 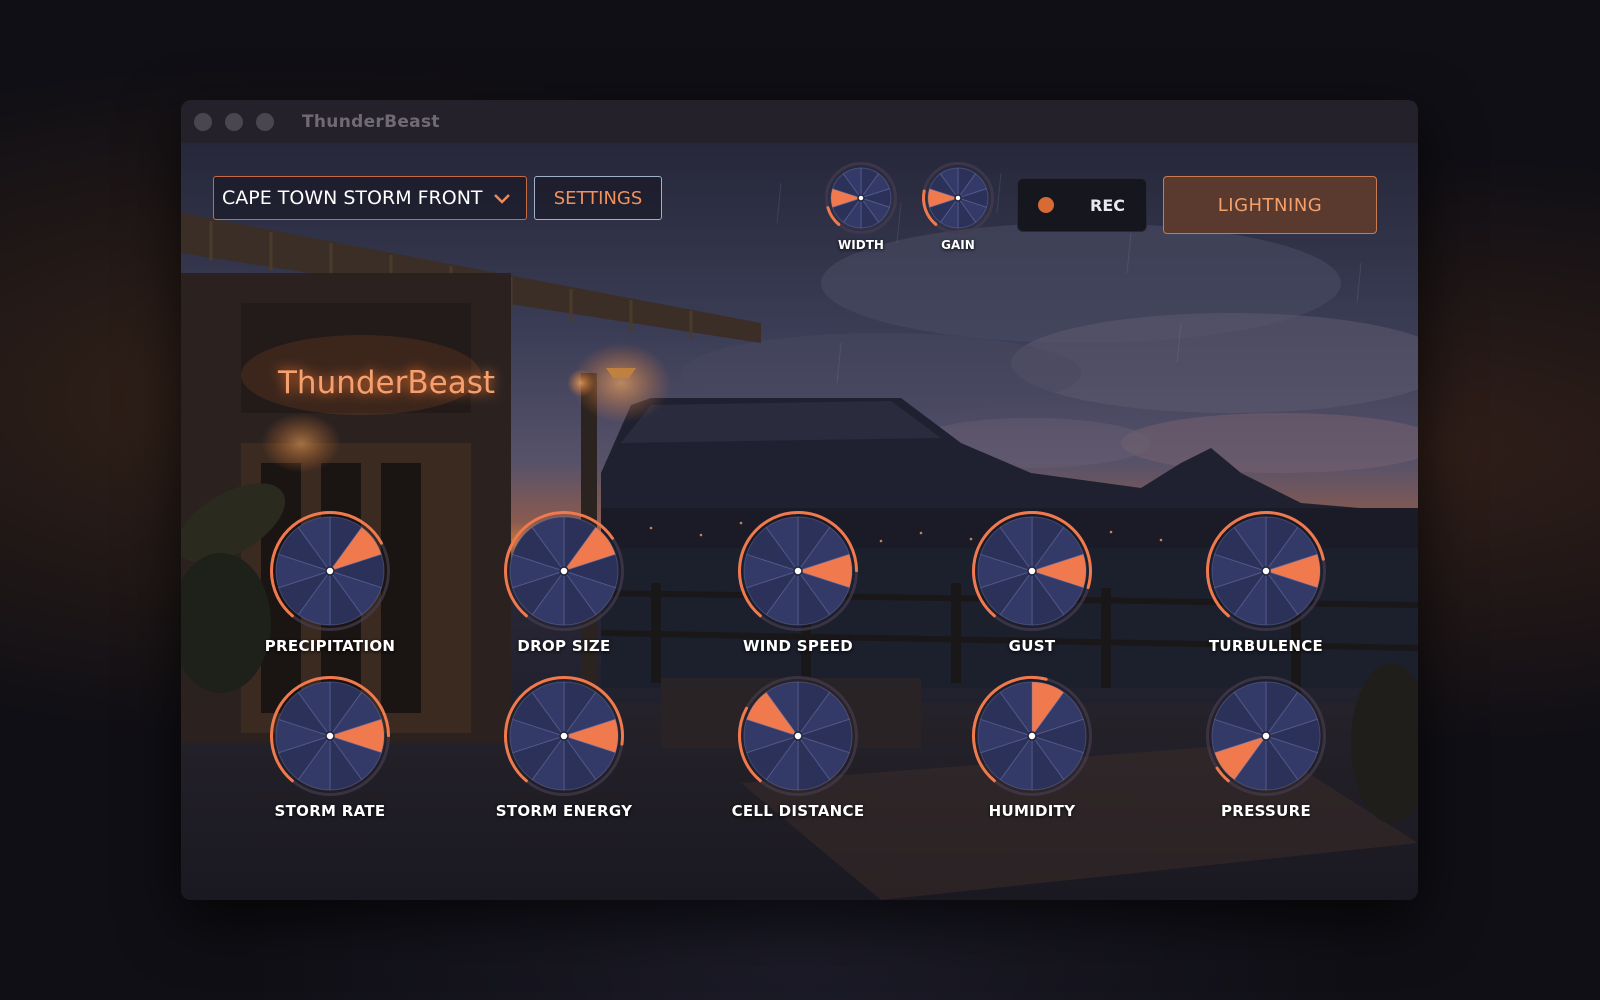 I want to click on preset-dropdown: CAPE TOWN STORM FRONT, so click(x=370, y=198).